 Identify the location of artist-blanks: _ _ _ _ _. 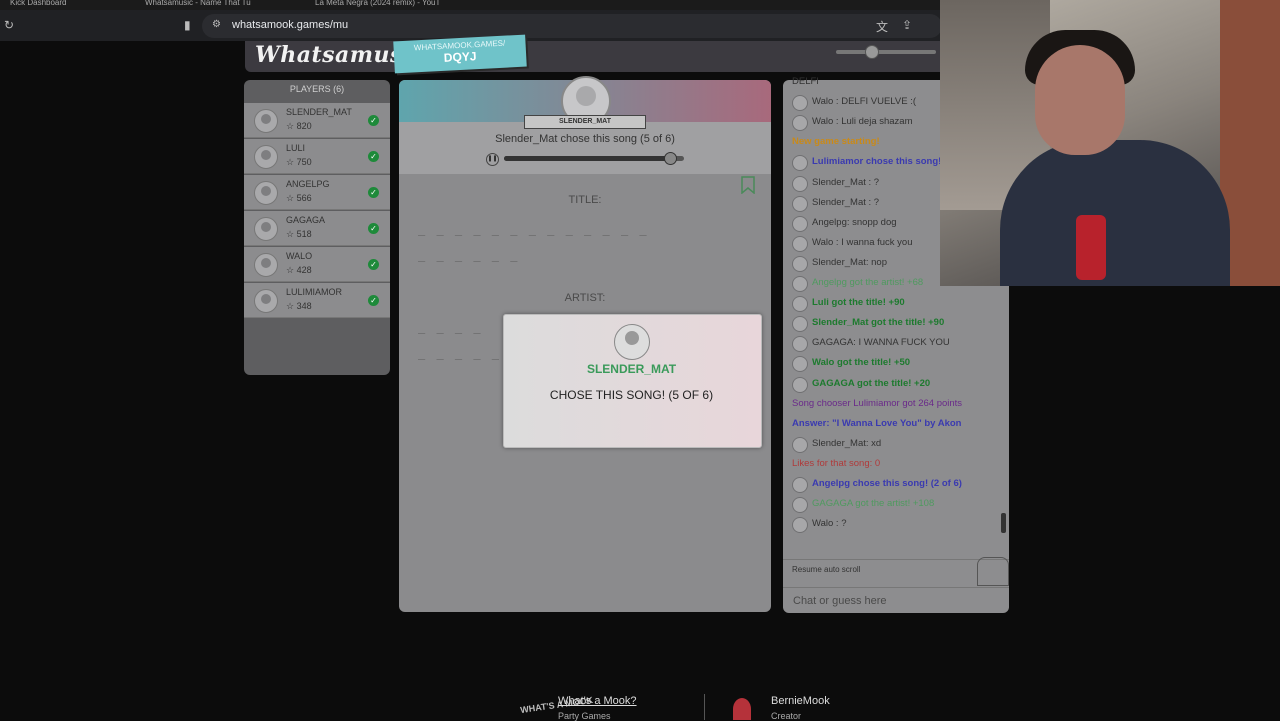
(460, 353).